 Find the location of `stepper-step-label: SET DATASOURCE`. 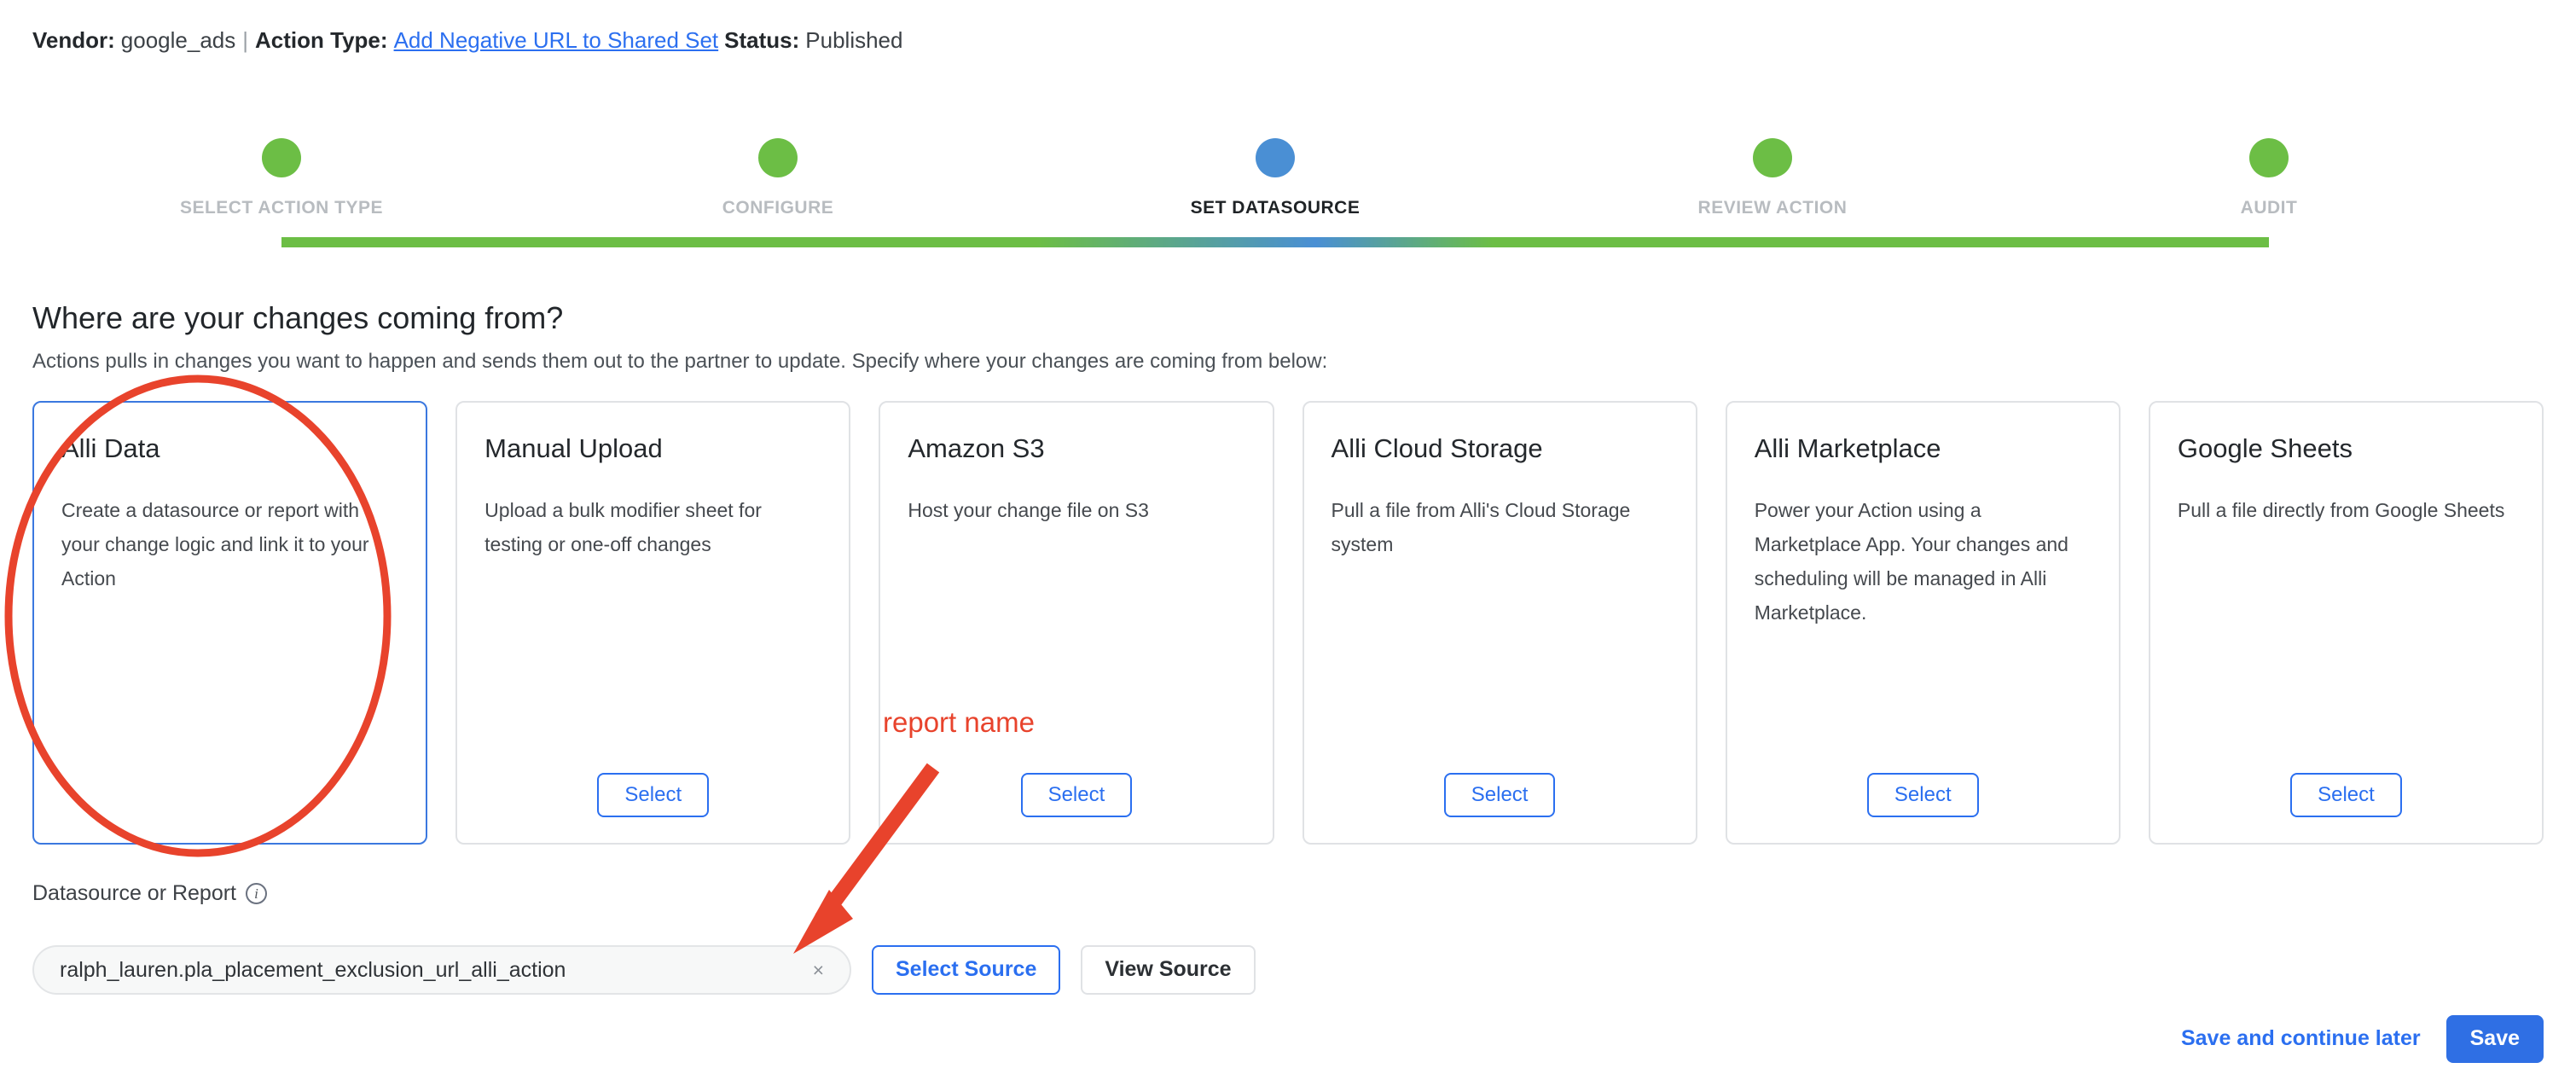

stepper-step-label: SET DATASOURCE is located at coordinates (1275, 208).